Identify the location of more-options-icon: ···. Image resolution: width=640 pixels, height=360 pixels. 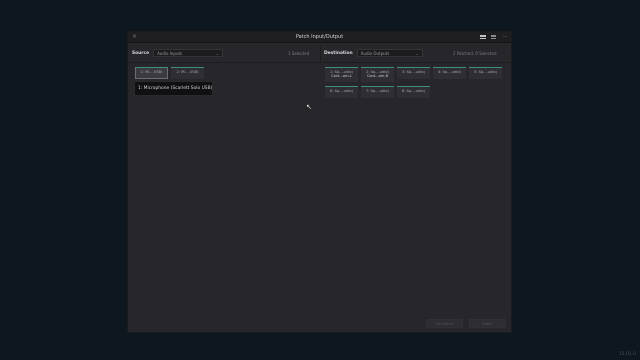
(505, 37).